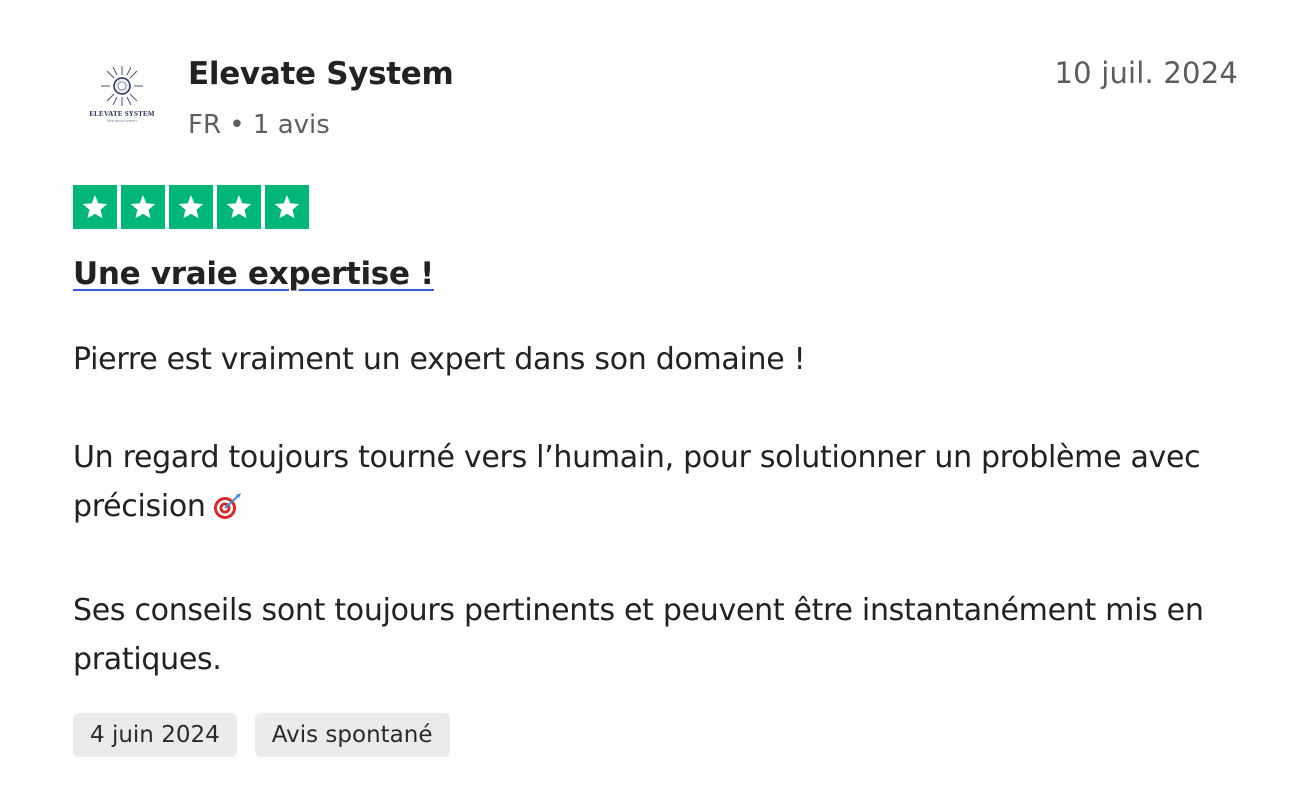 The image size is (1302, 800). I want to click on review-tags: 4 juin 2024 Avis spontané, so click(261, 735).